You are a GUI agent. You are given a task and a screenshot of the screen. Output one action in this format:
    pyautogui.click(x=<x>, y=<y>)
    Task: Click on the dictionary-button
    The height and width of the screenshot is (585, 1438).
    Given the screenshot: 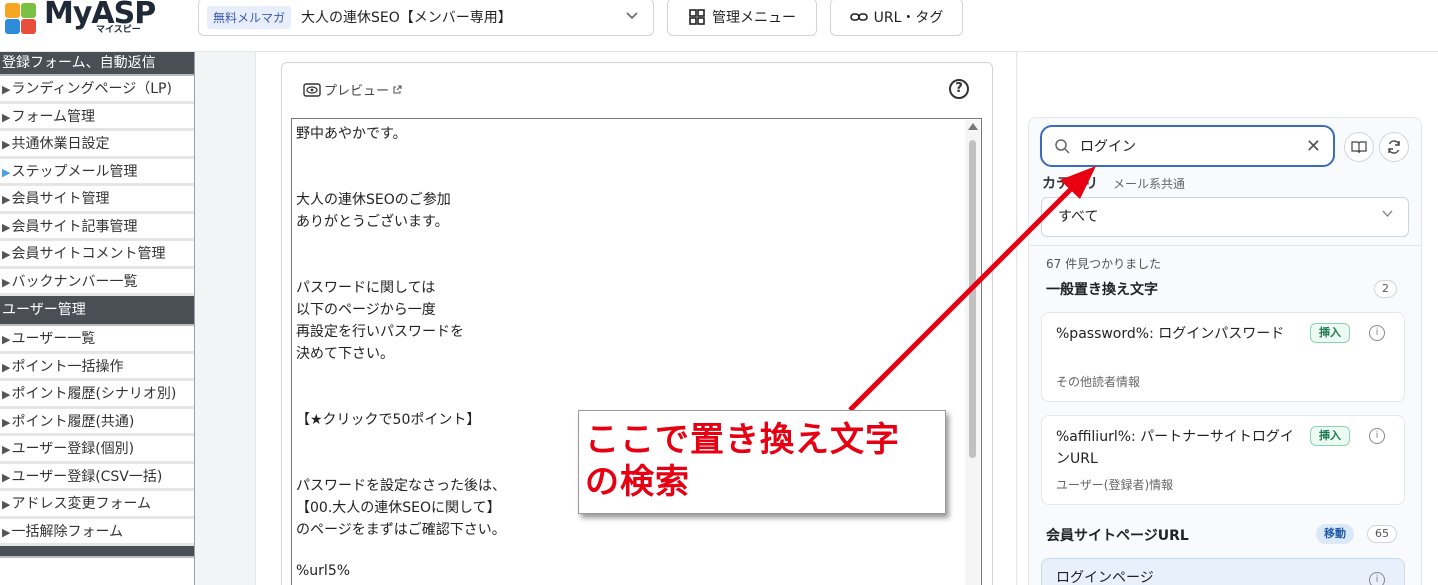 What is the action you would take?
    pyautogui.click(x=1359, y=147)
    